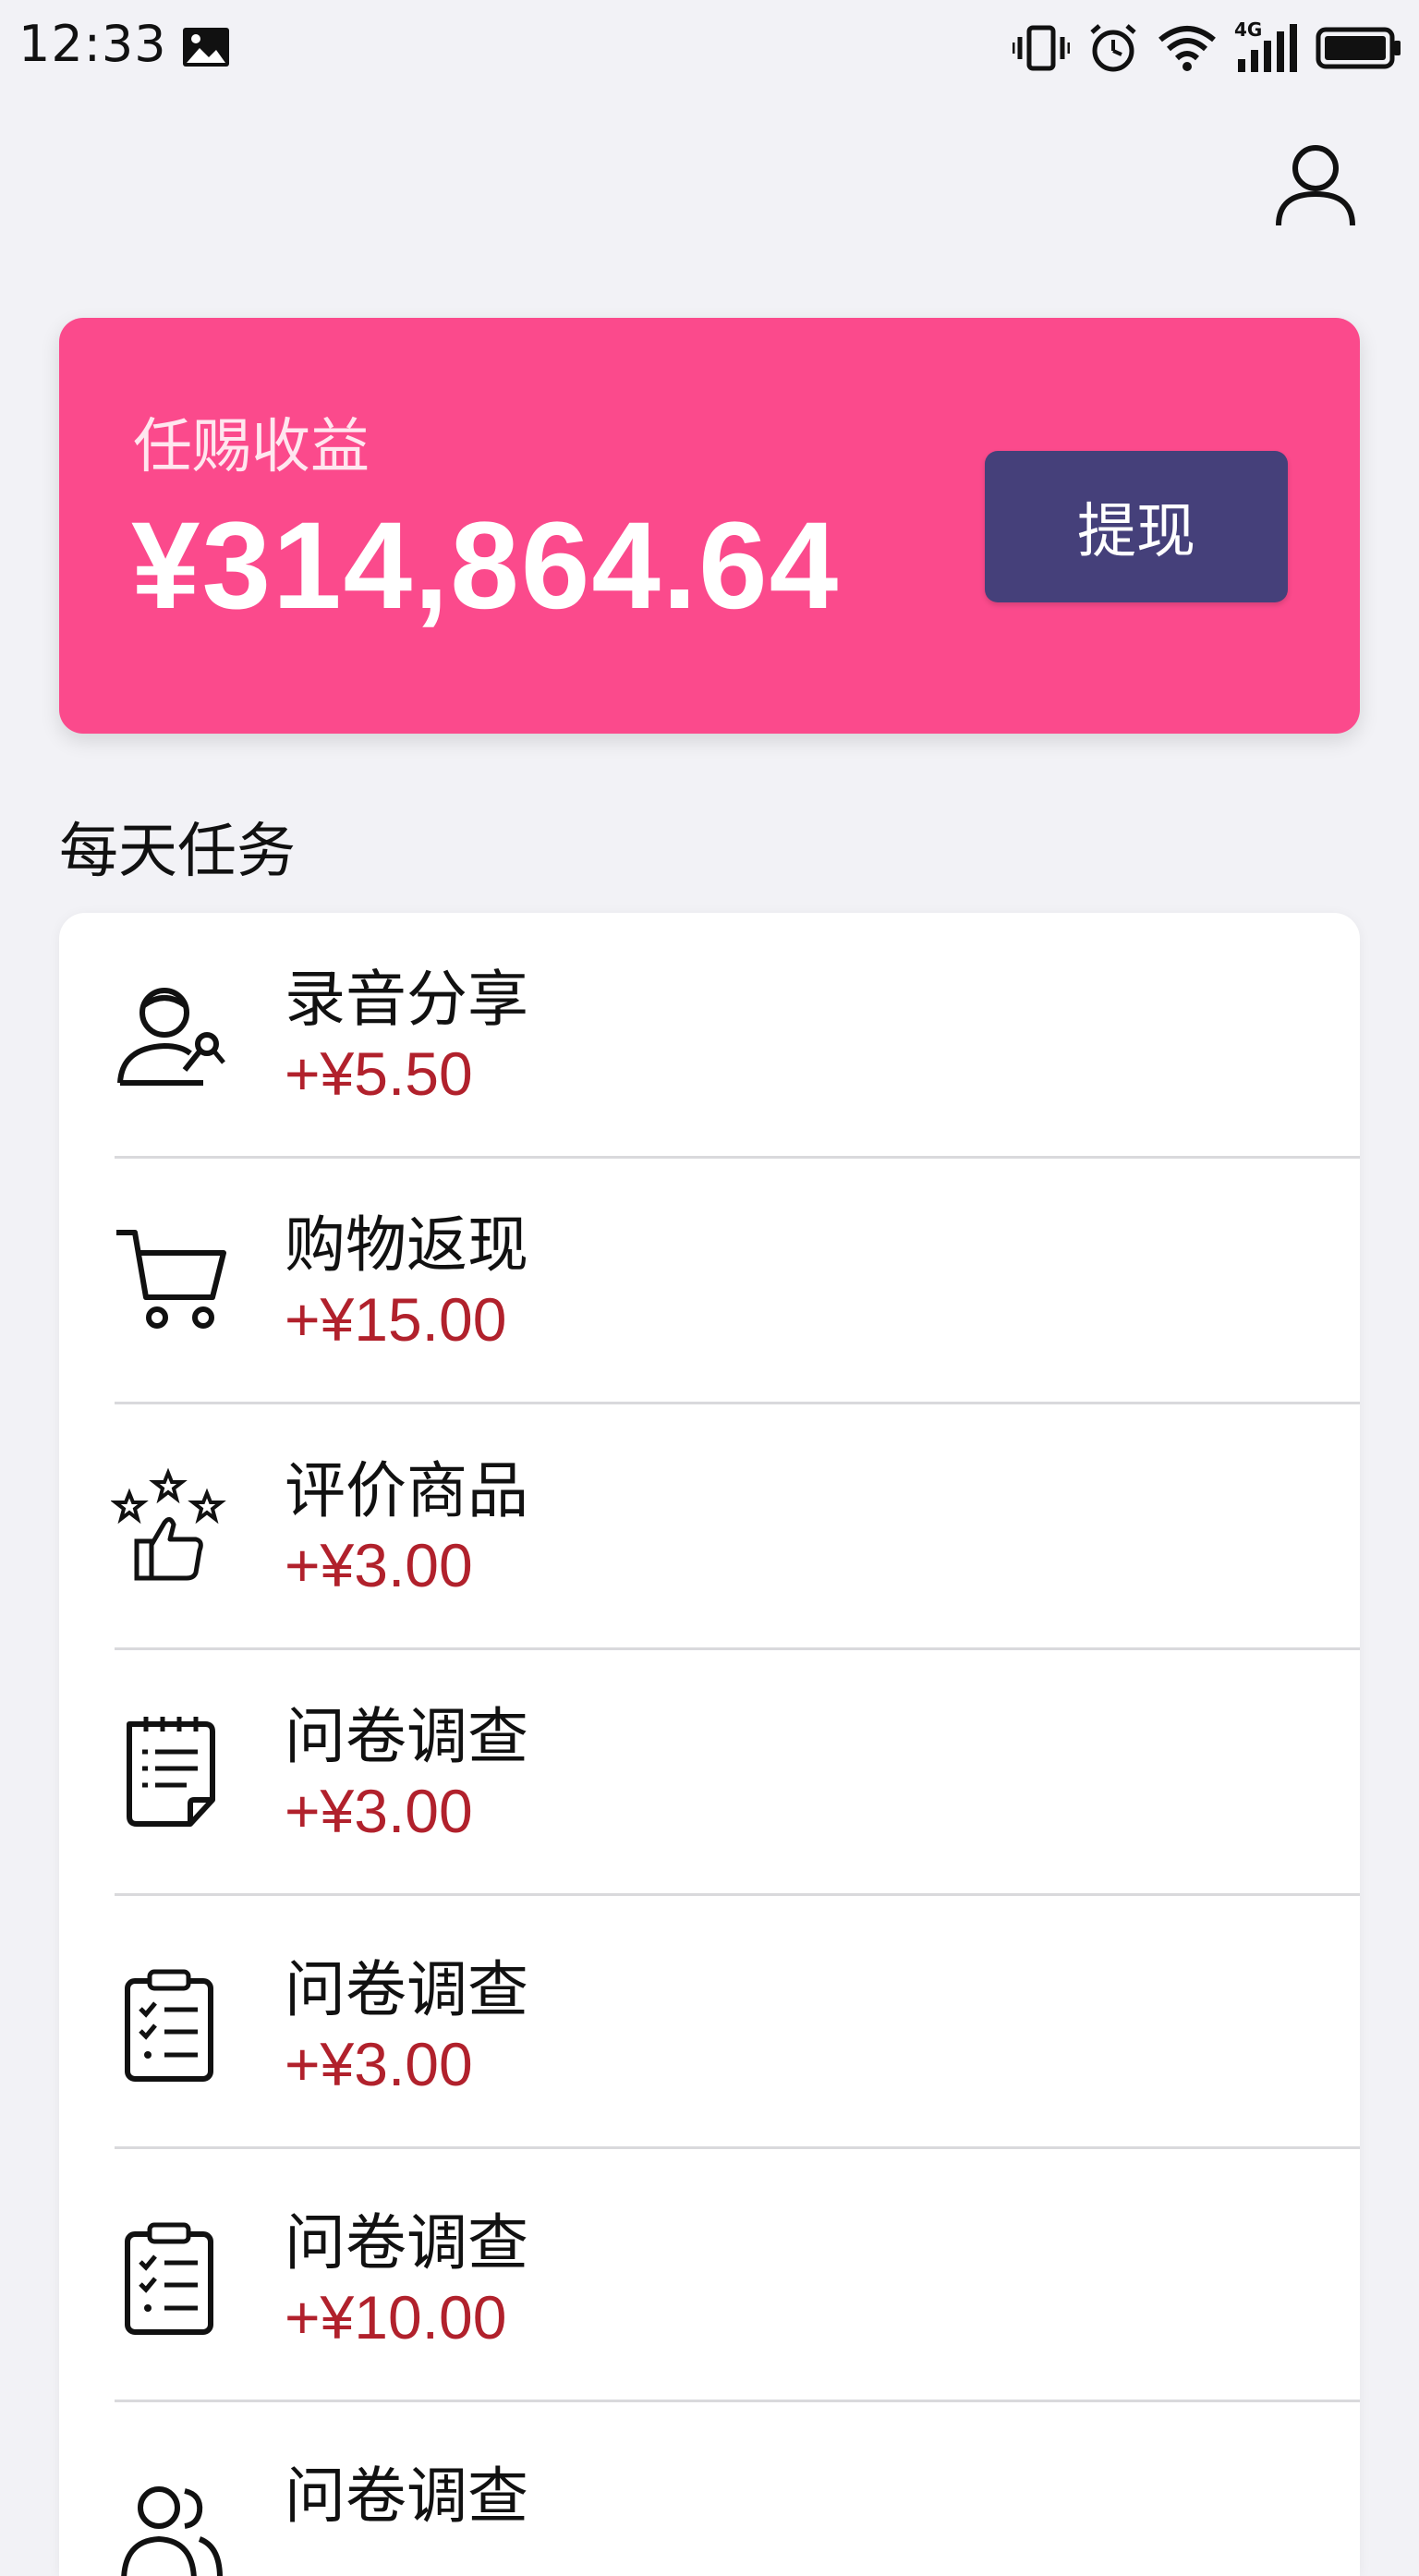  I want to click on status-bar: 12:33 4G, so click(709, 48).